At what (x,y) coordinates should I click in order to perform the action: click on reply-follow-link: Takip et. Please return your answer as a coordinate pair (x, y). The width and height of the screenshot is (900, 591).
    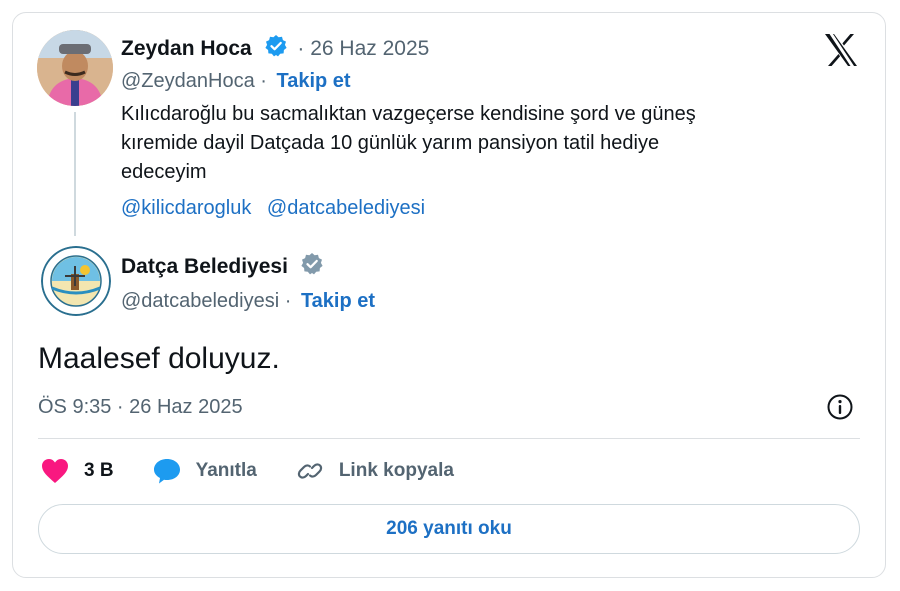
    Looking at the image, I should click on (338, 301).